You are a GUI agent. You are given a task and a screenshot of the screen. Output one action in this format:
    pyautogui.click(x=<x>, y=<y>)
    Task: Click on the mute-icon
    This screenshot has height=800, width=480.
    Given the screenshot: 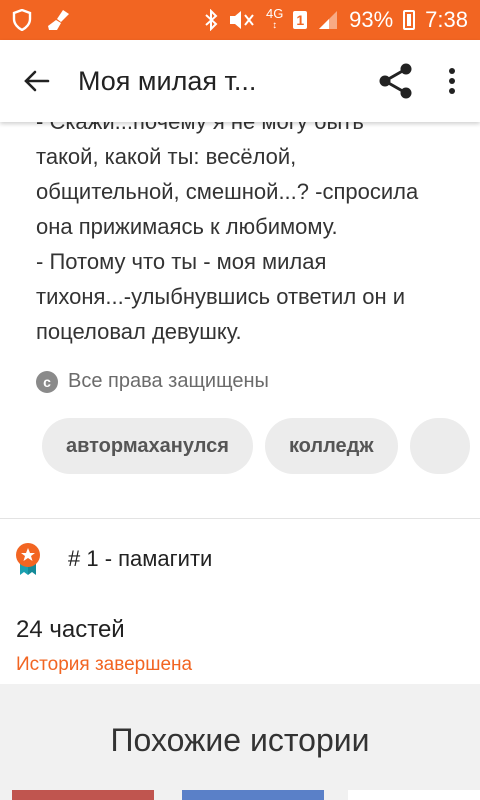 What is the action you would take?
    pyautogui.click(x=242, y=20)
    